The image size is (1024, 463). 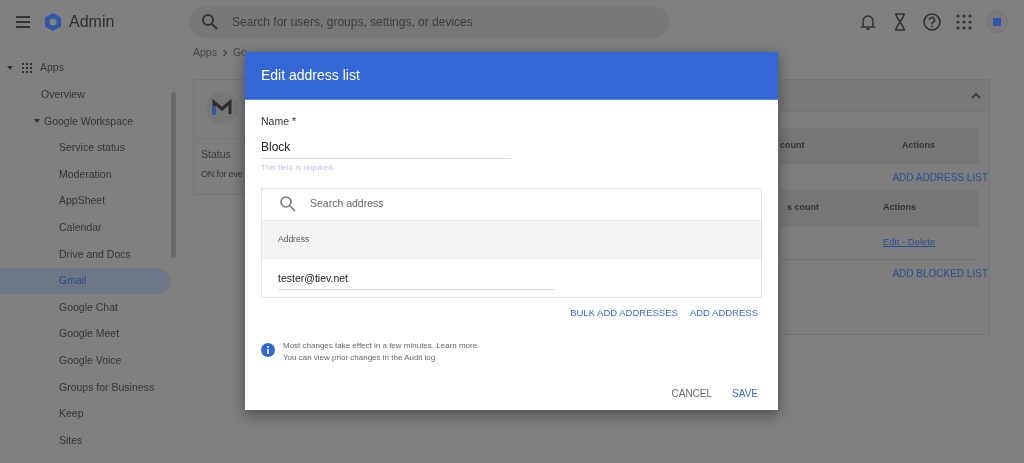 I want to click on search-bar: Search for users, groups, settings, or devices, so click(x=429, y=22).